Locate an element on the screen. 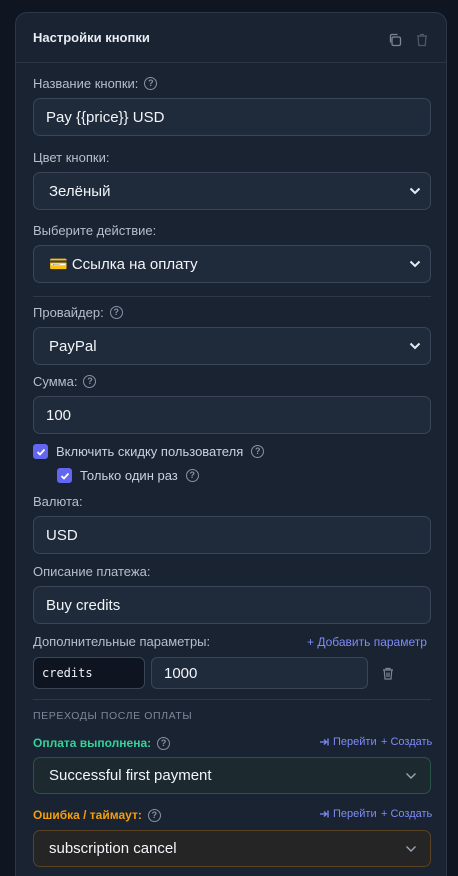 The height and width of the screenshot is (876, 458). provider-label: Провайдер: ? is located at coordinates (78, 312).